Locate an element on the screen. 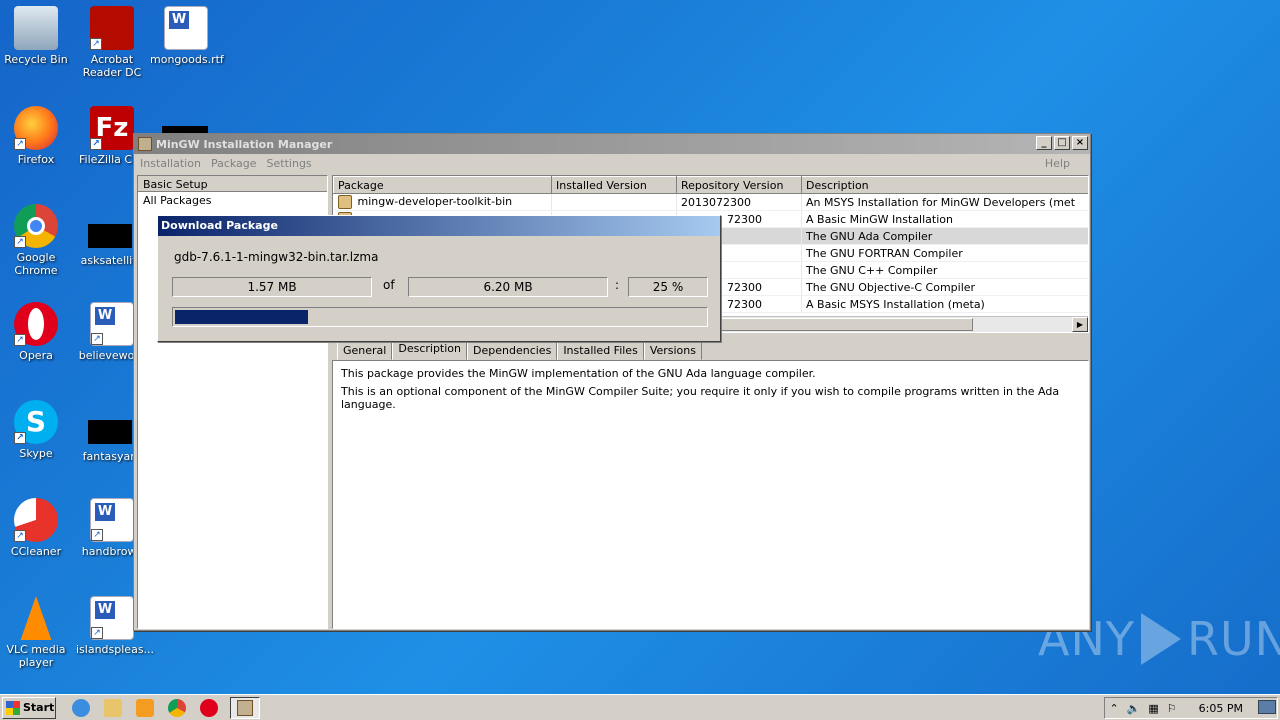 This screenshot has height=720, width=1280. tab-installed-files: Installed Files is located at coordinates (600, 351).